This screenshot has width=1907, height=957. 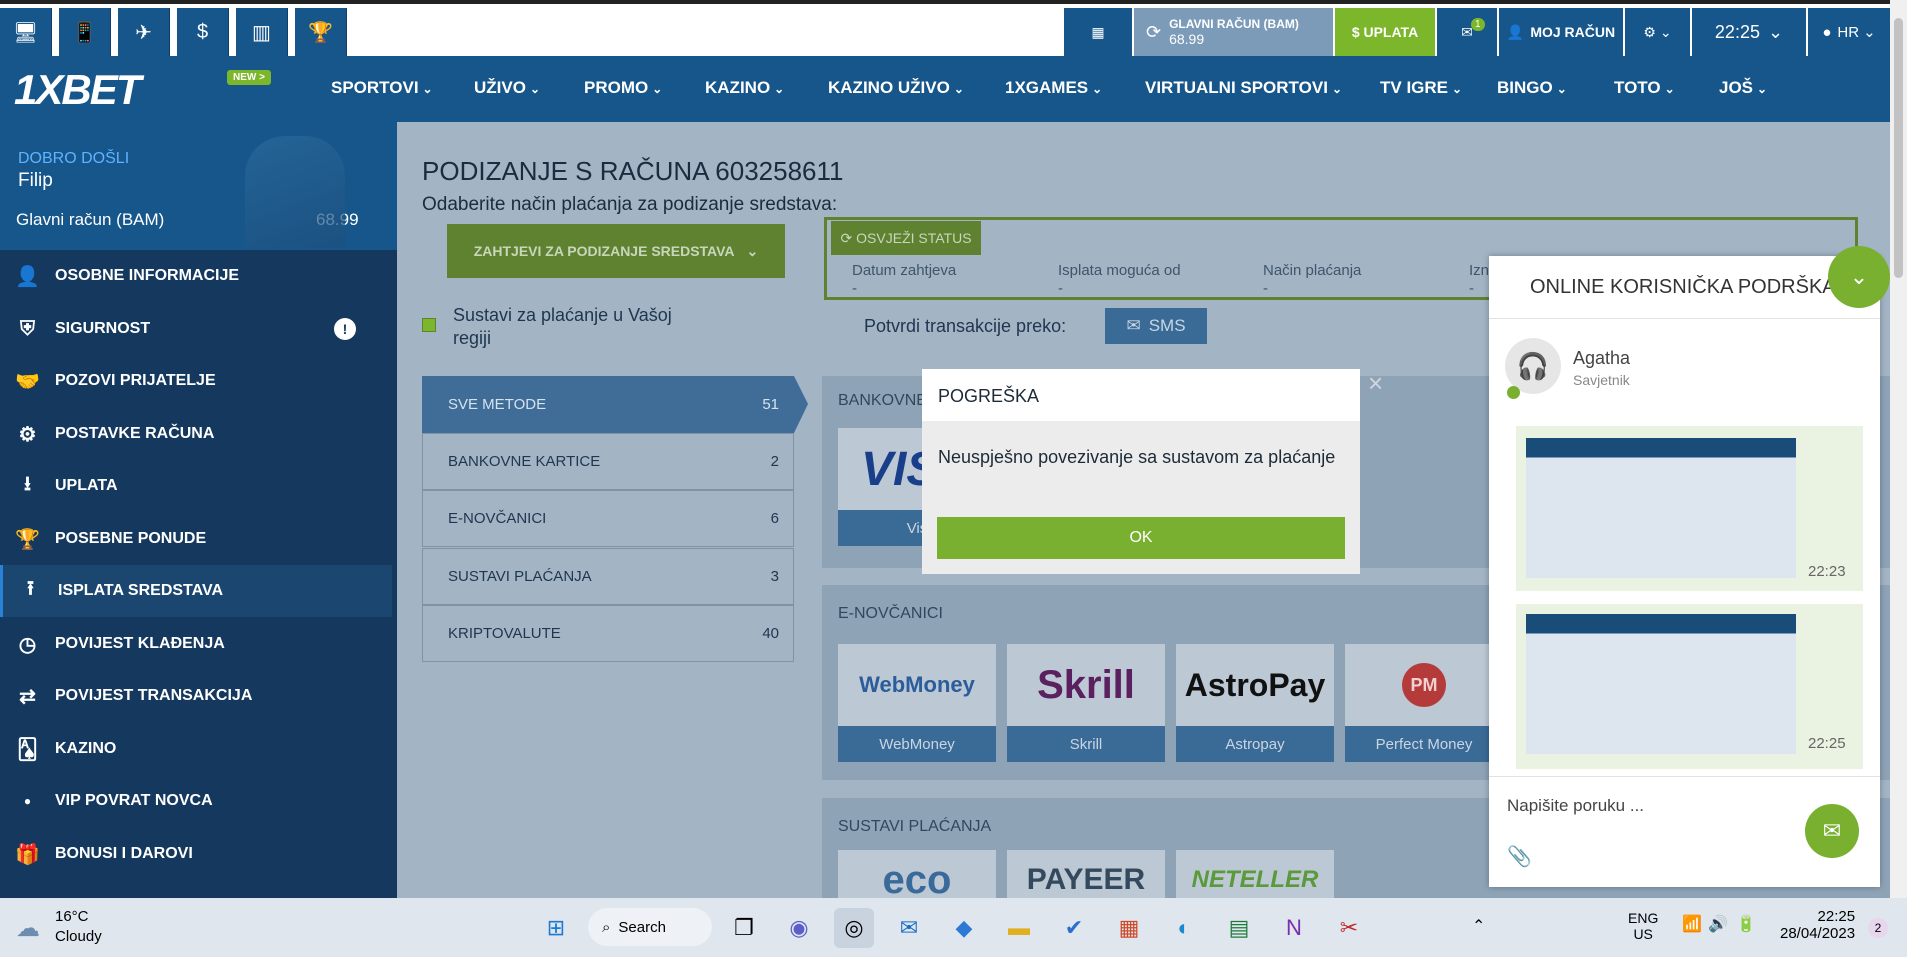 I want to click on sidebar-item-bet-history: ◷ POVIJEST KLAĐENJA, so click(x=196, y=644).